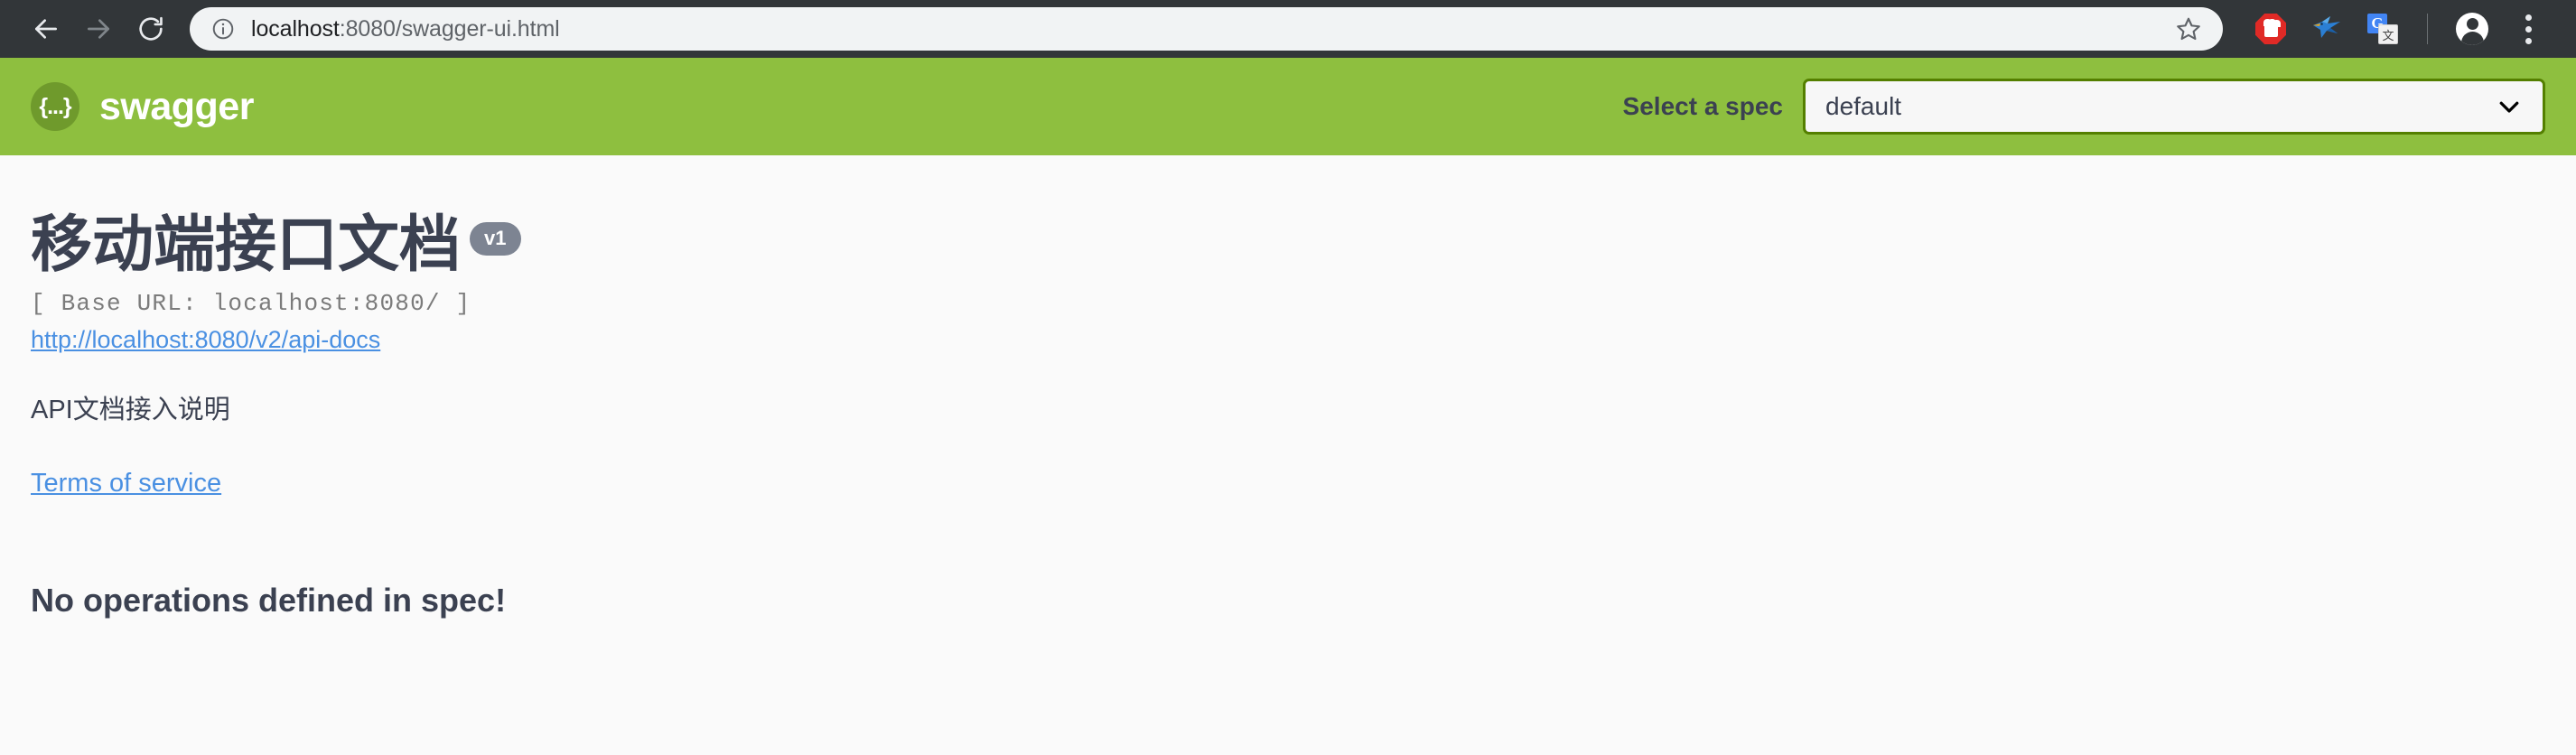  What do you see at coordinates (55, 106) in the screenshot?
I see `swagger-logo-icon: {...}` at bounding box center [55, 106].